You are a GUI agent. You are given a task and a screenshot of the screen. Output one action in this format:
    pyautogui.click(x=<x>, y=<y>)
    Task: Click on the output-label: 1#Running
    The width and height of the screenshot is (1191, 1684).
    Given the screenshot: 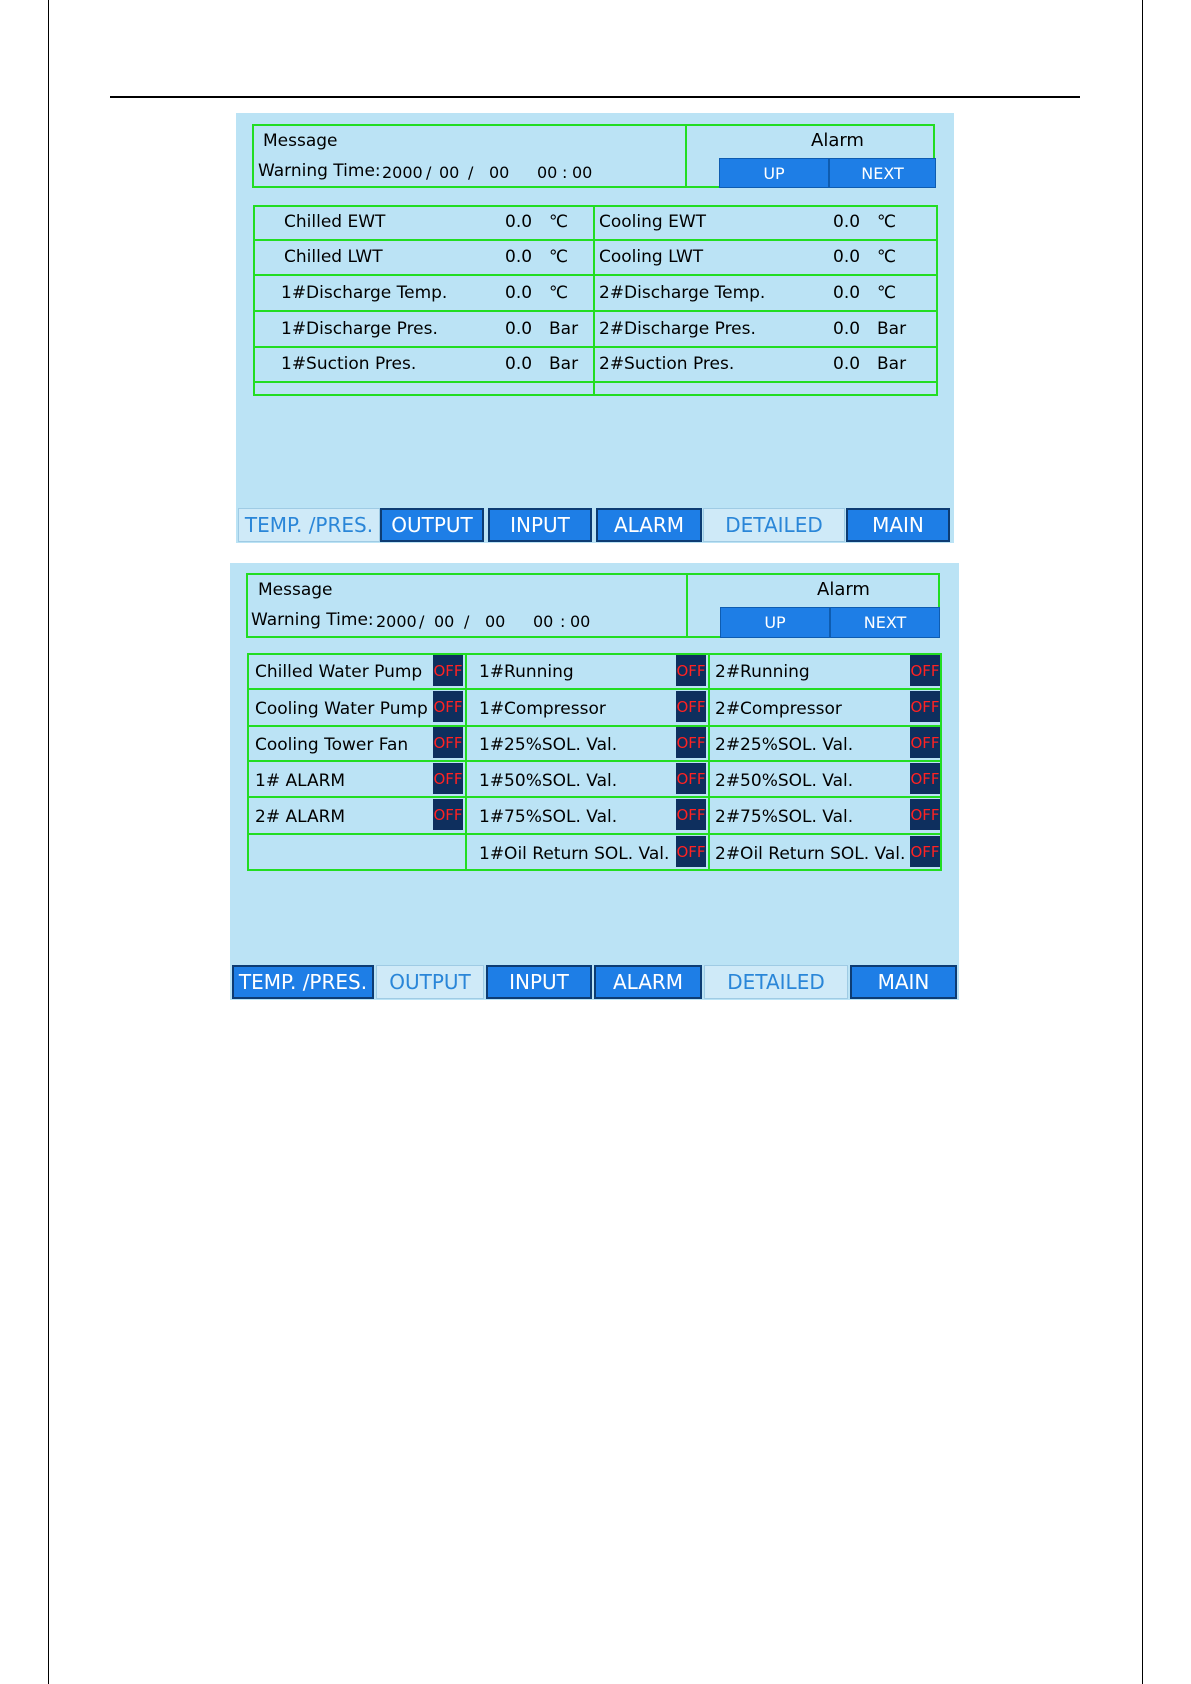 What is the action you would take?
    pyautogui.click(x=526, y=672)
    